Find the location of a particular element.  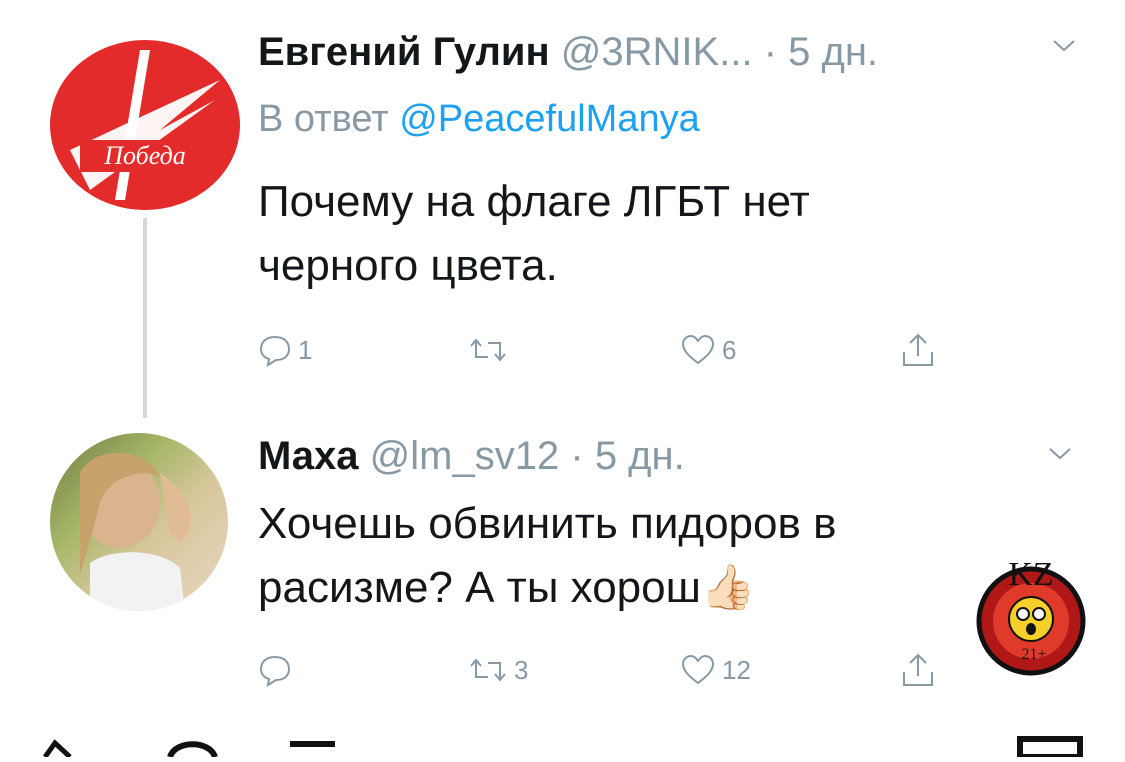

profile-photo-icon is located at coordinates (135, 531).